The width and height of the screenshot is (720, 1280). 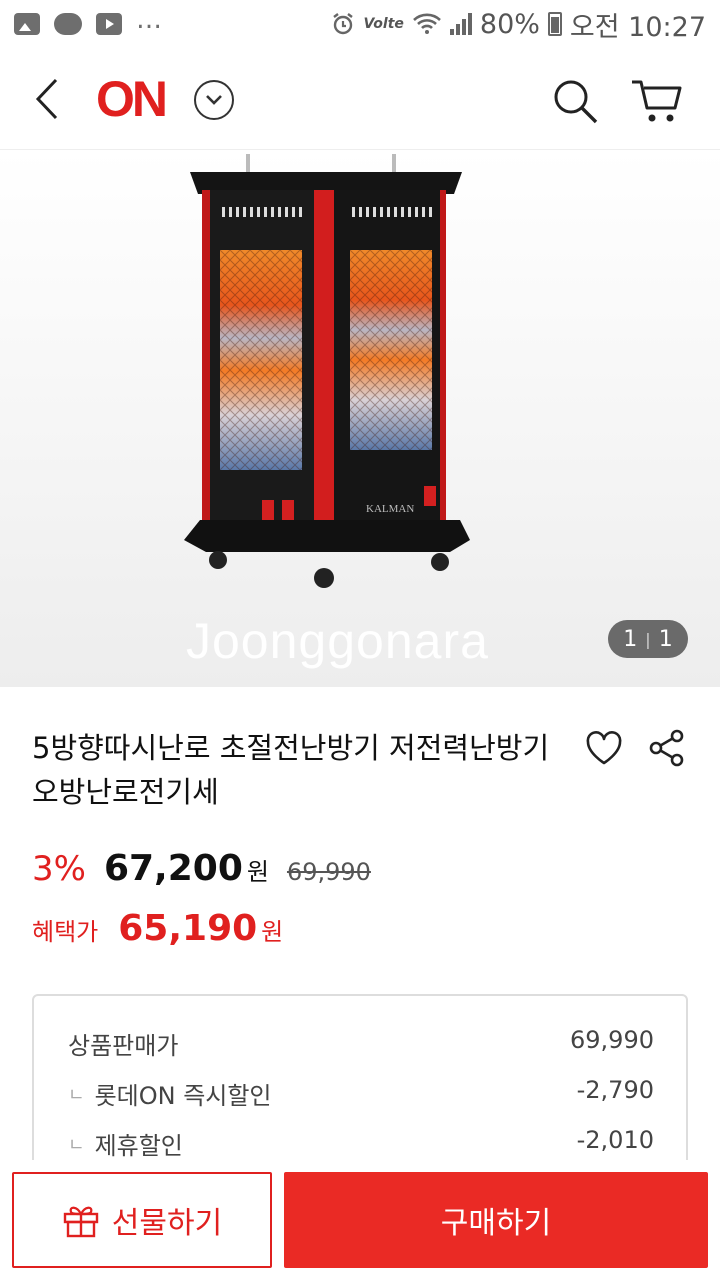 I want to click on alarm-icon, so click(x=343, y=24).